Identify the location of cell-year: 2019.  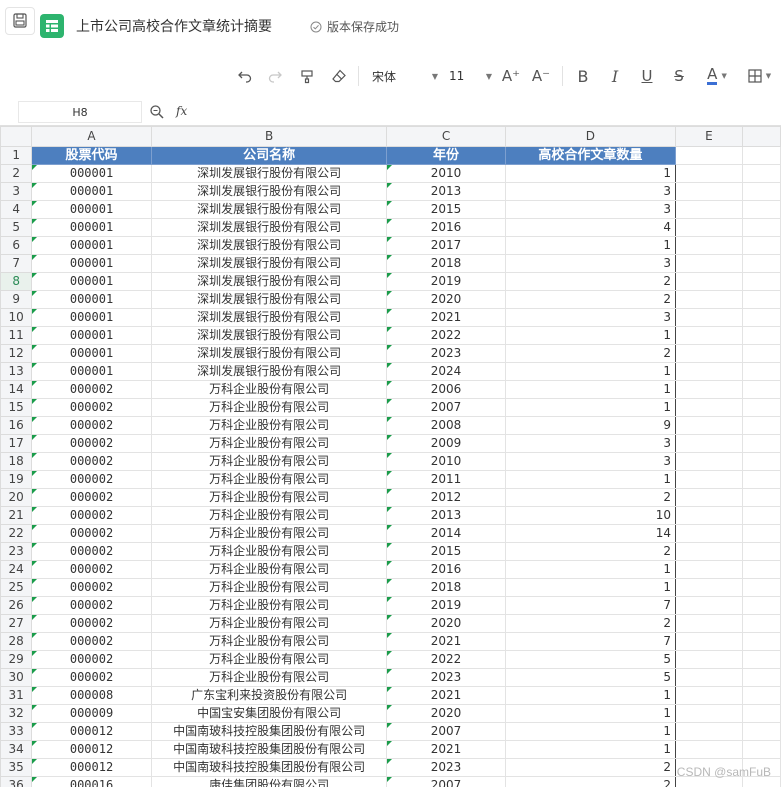
(446, 281).